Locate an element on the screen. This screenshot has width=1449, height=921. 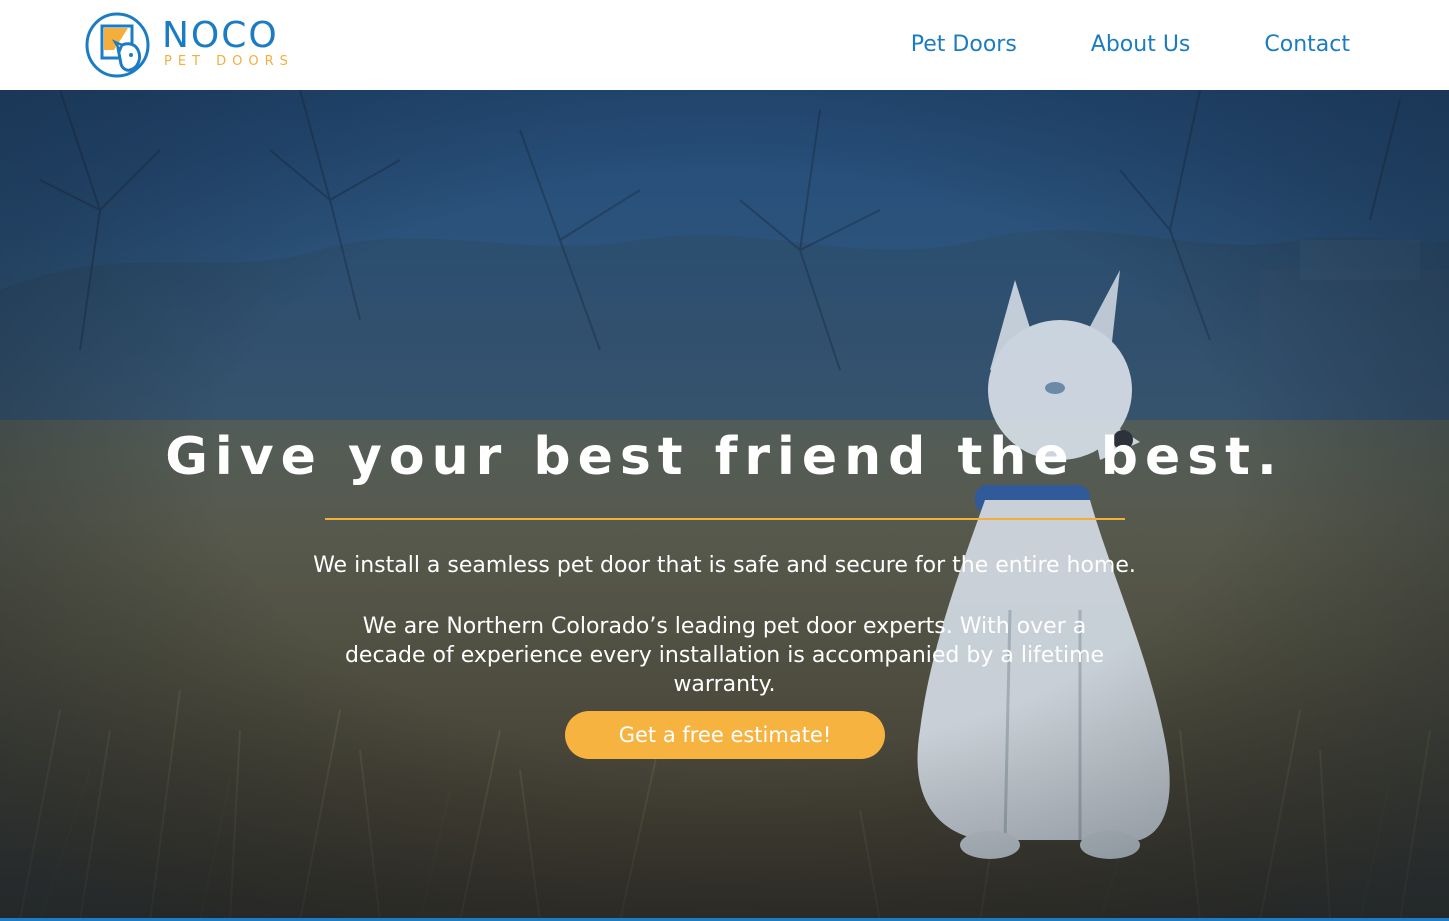
free-estimate-button: Get a free estimate! is located at coordinates (725, 735).